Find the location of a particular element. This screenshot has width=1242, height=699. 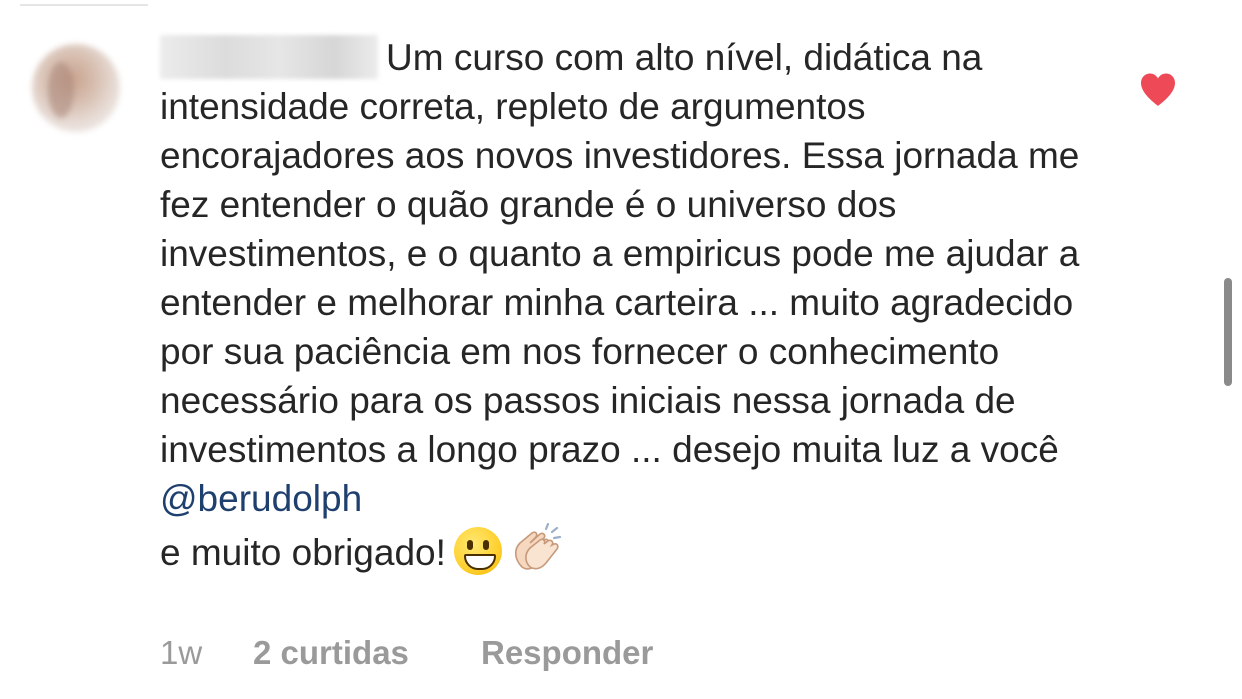

clapping-hands-icon is located at coordinates (538, 546).